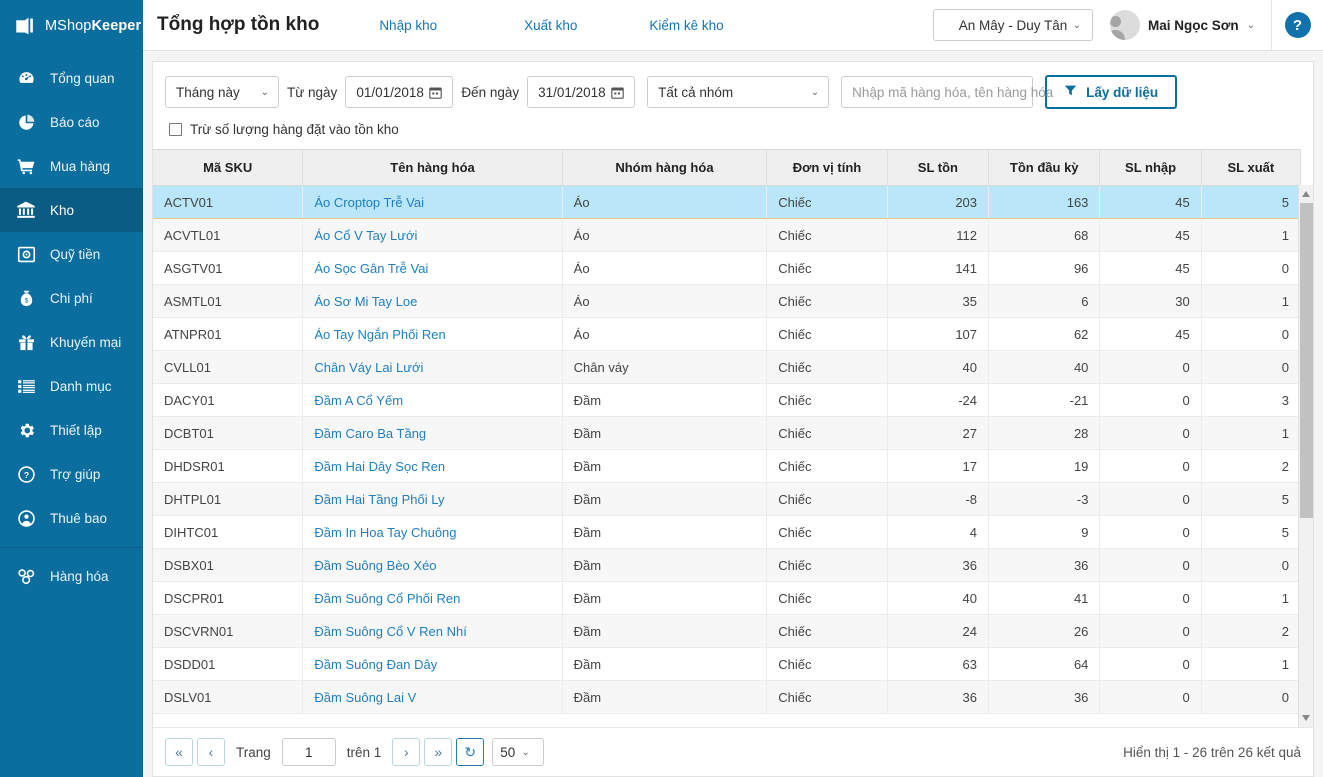 The height and width of the screenshot is (777, 1323). Describe the element at coordinates (727, 697) in the screenshot. I see `table-row: DSLV01 Đầm Suông Lai V Đầm Chiếc 36 36 0 0` at that location.